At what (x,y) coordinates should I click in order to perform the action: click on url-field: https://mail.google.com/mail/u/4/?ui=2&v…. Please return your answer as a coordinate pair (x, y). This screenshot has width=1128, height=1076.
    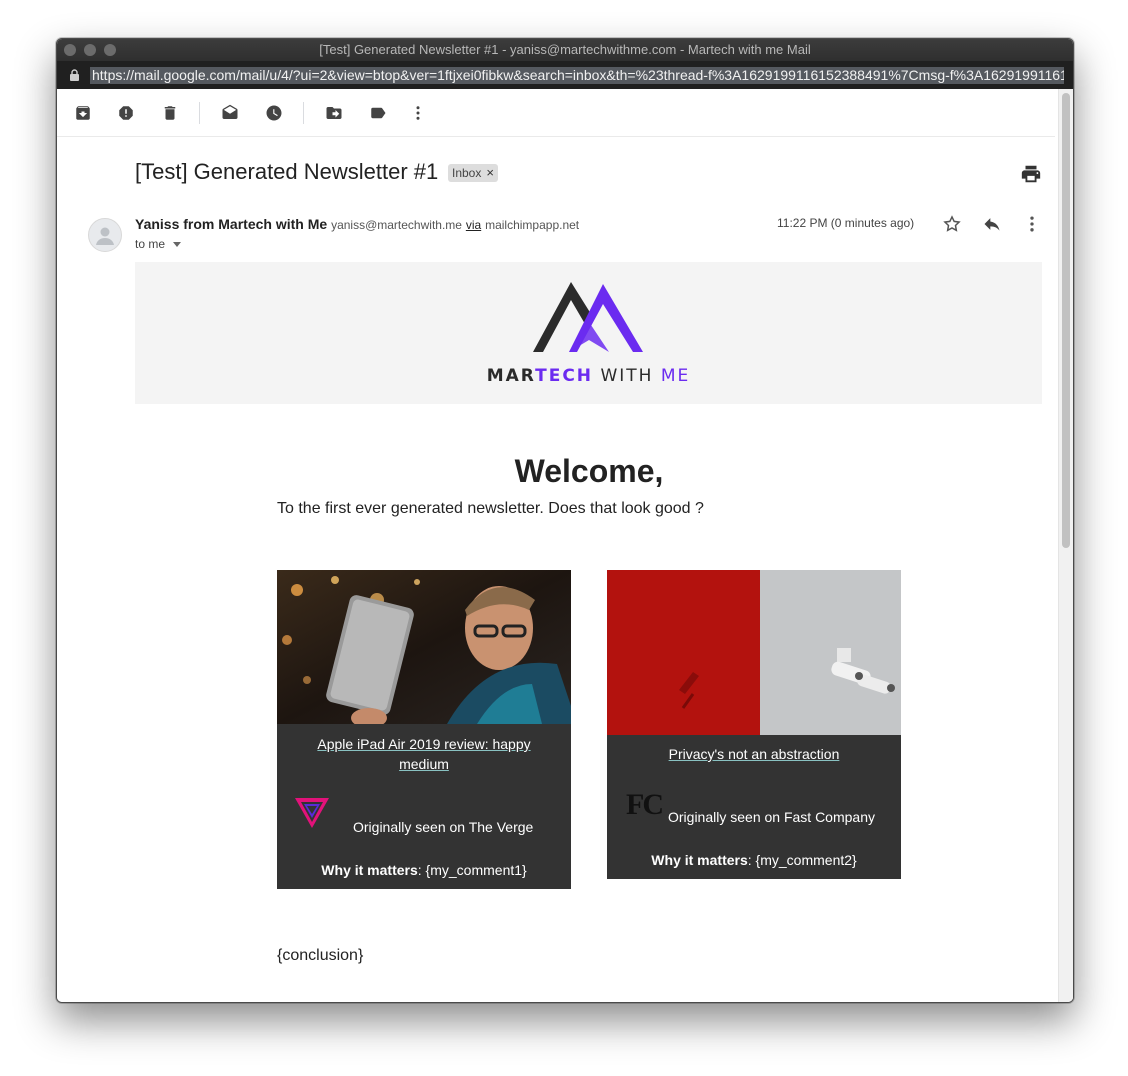
    Looking at the image, I should click on (577, 75).